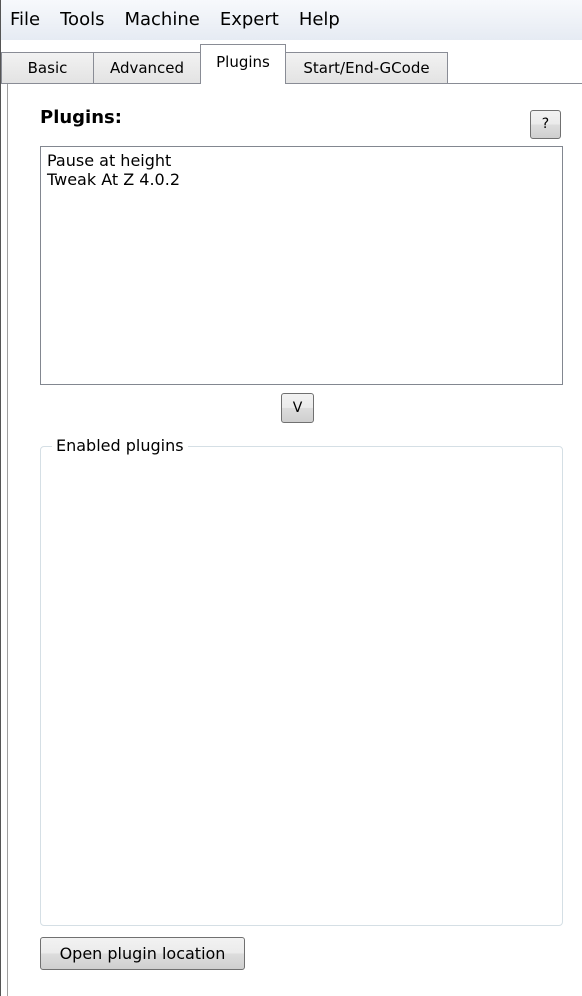 This screenshot has width=582, height=996. What do you see at coordinates (301, 179) in the screenshot?
I see `list-item: Tweak At Z 4.0.2` at bounding box center [301, 179].